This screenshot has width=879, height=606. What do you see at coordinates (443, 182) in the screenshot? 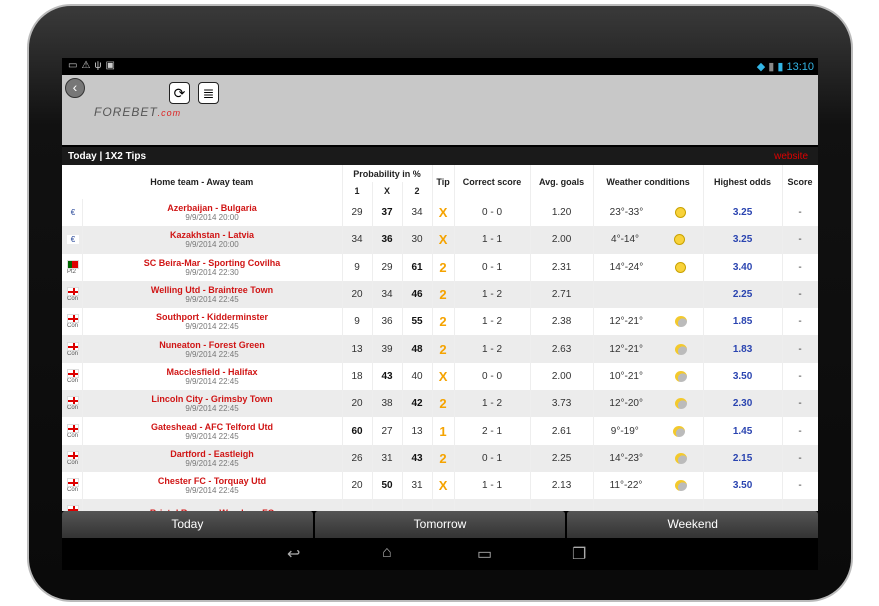
I see `col-tip: Tip` at bounding box center [443, 182].